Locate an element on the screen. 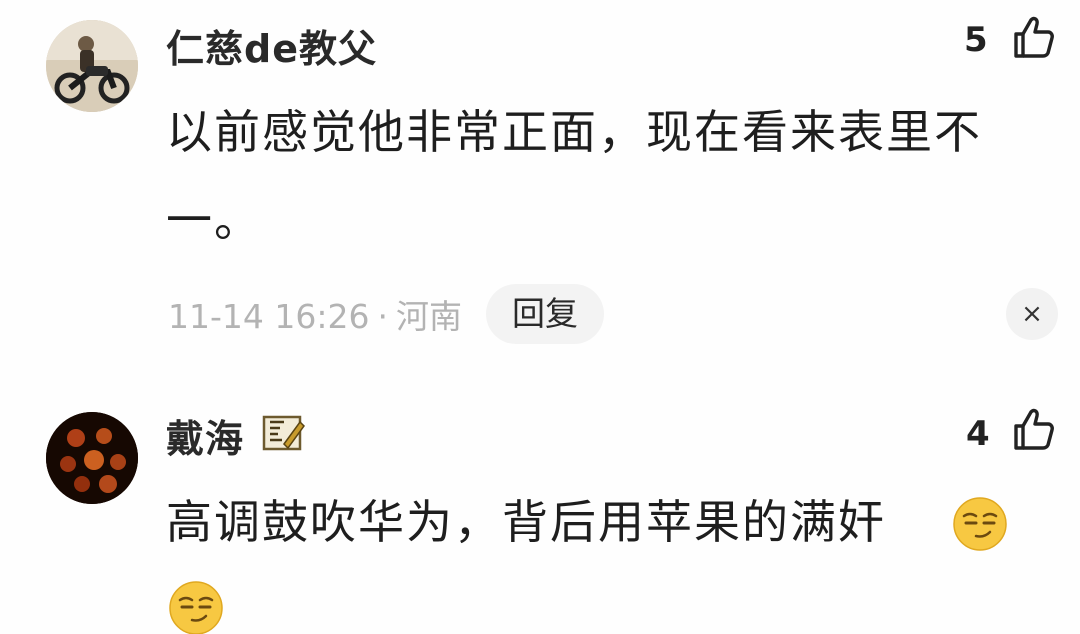 The image size is (1080, 634). like-count: 4 is located at coordinates (978, 434).